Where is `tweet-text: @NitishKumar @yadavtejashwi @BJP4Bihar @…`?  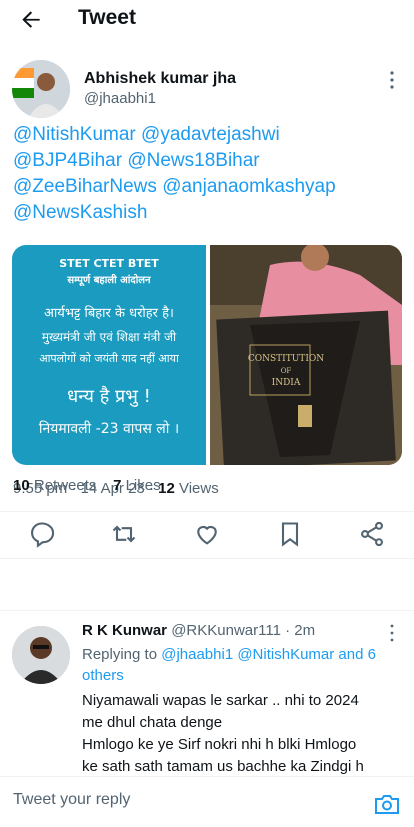 tweet-text: @NitishKumar @yadavtejashwi @BJP4Bihar @… is located at coordinates (208, 174).